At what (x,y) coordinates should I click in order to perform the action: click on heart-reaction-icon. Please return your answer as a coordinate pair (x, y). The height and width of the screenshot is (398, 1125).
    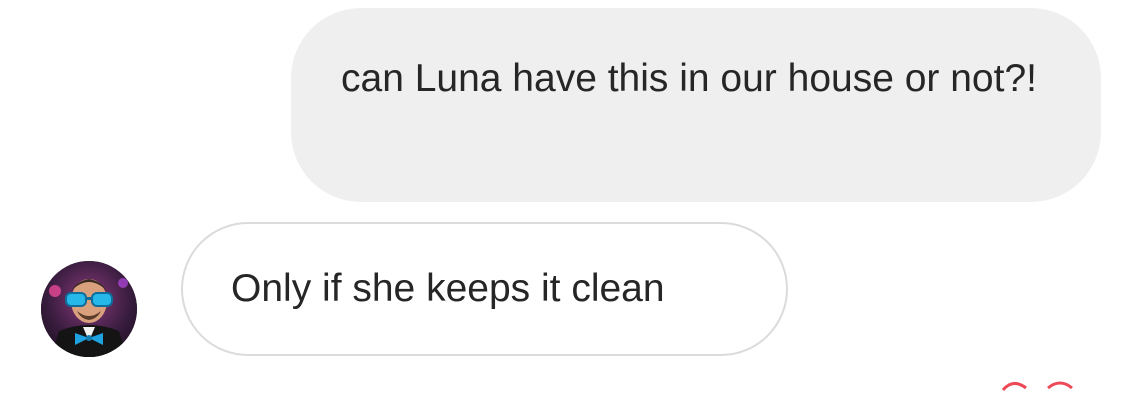
    Looking at the image, I should click on (1037, 386).